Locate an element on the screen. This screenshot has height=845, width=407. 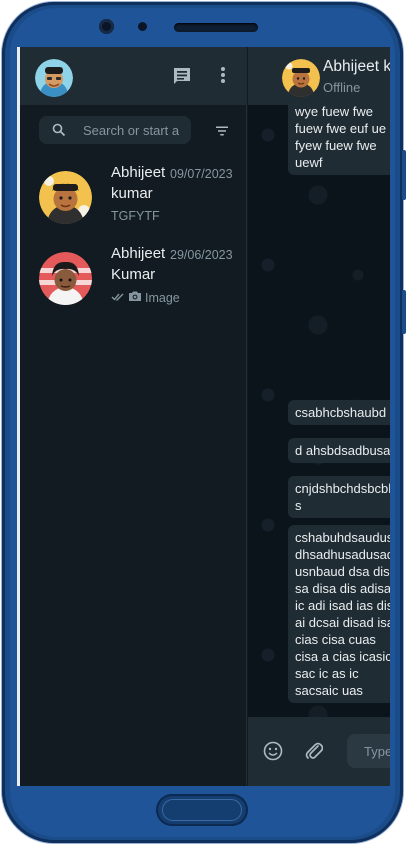
message-bubble: cnjdshbchdsbcbhds s is located at coordinates (339, 497).